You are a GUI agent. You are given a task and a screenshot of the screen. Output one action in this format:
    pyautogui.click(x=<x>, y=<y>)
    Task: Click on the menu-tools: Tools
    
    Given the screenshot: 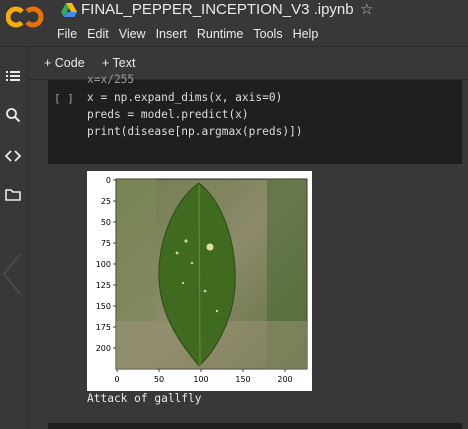 What is the action you would take?
    pyautogui.click(x=267, y=34)
    